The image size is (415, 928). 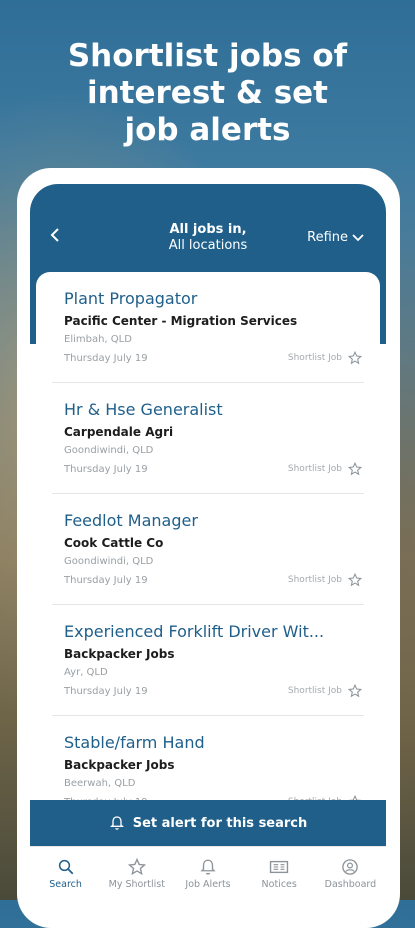 I want to click on headline-line-3: job alerts, so click(x=207, y=130).